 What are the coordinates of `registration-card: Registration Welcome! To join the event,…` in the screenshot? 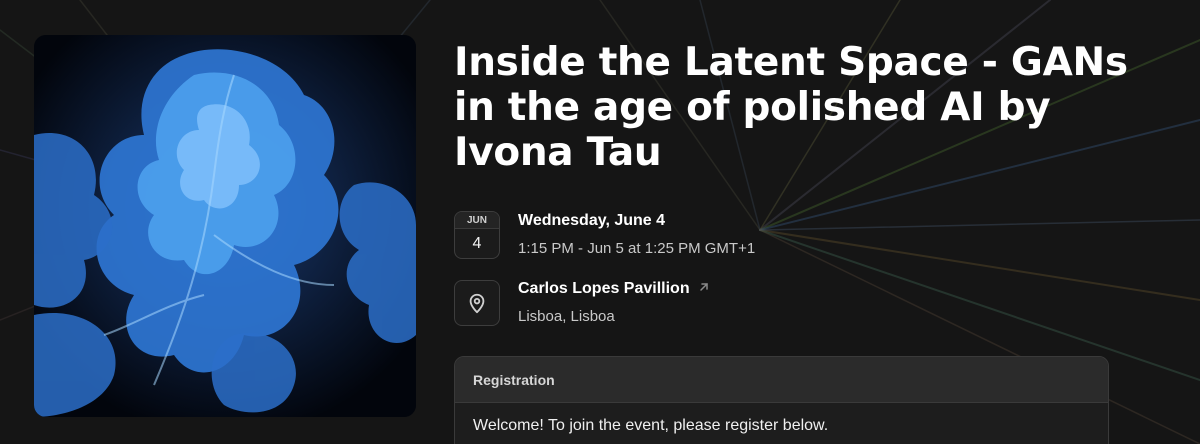 It's located at (781, 400).